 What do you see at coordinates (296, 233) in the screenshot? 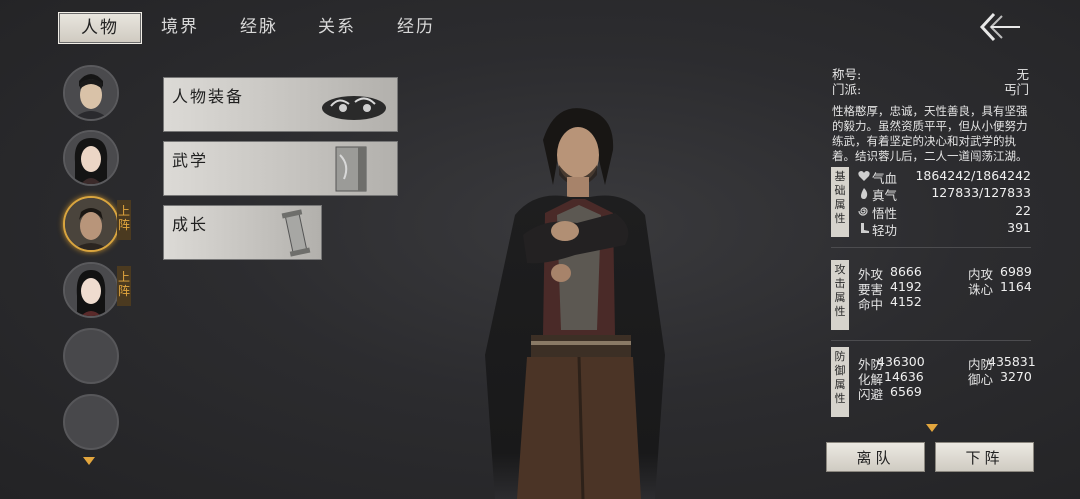
I see `scroll-icon` at bounding box center [296, 233].